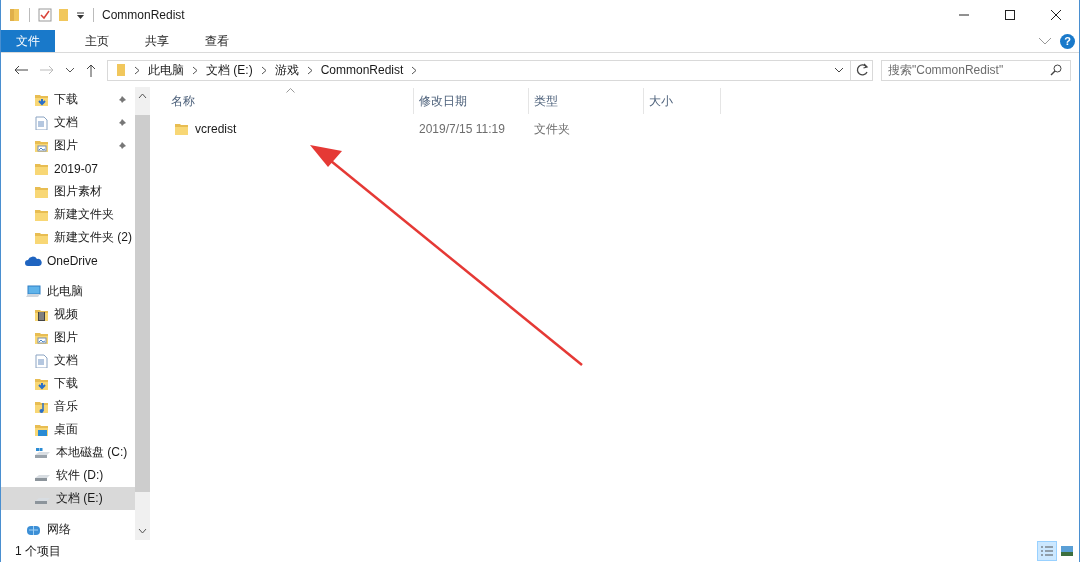 This screenshot has width=1080, height=562. I want to click on nav-item: 2019-07, so click(68, 168).